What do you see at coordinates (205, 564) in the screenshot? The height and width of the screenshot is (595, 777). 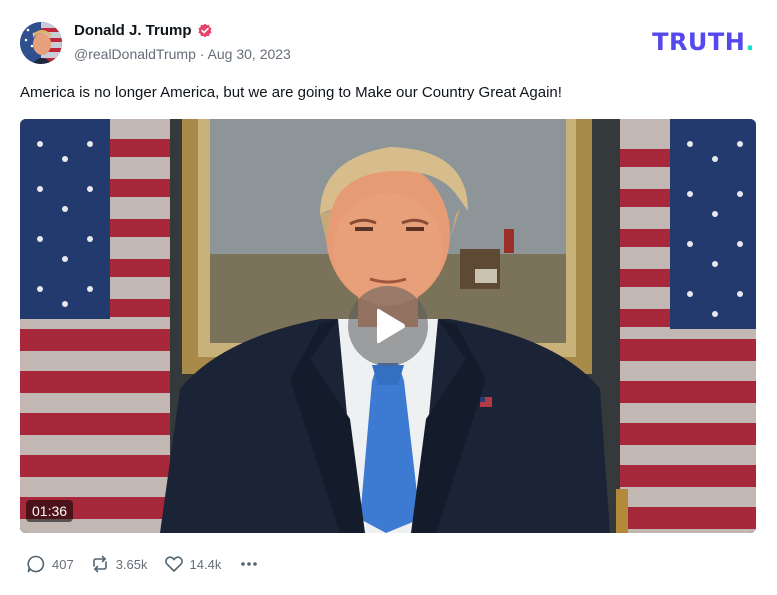 I see `like-count: 14.4k` at bounding box center [205, 564].